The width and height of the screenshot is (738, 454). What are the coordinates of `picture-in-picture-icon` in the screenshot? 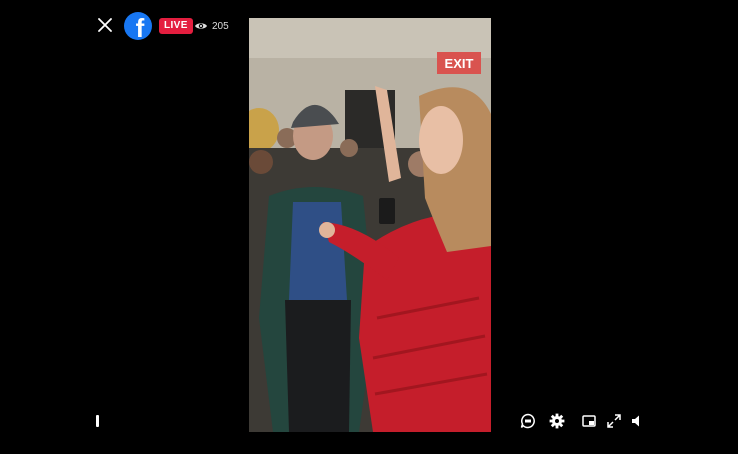 It's located at (589, 421).